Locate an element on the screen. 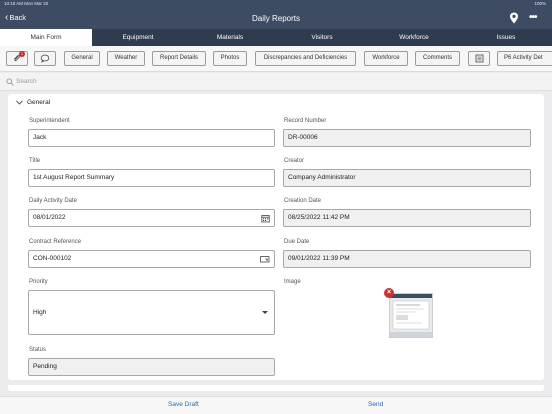 The height and width of the screenshot is (414, 552). chip-workforce: Workforce is located at coordinates (386, 58).